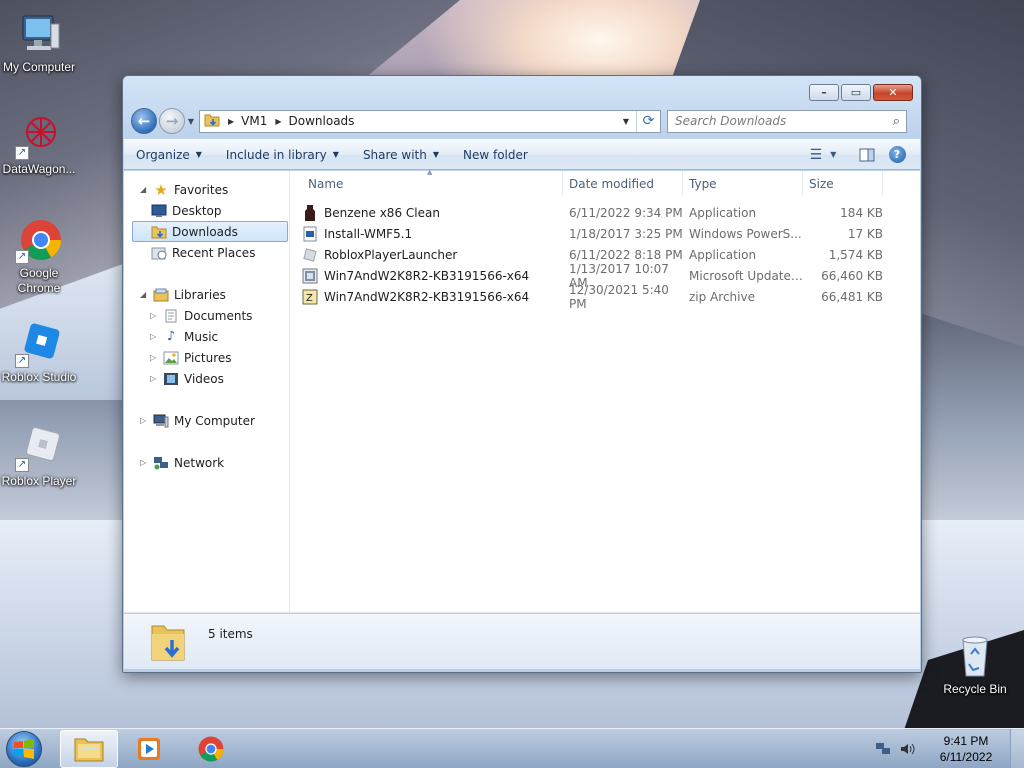 Image resolution: width=1024 pixels, height=768 pixels. I want to click on nav-my-computer: ▷ My Computer, so click(197, 420).